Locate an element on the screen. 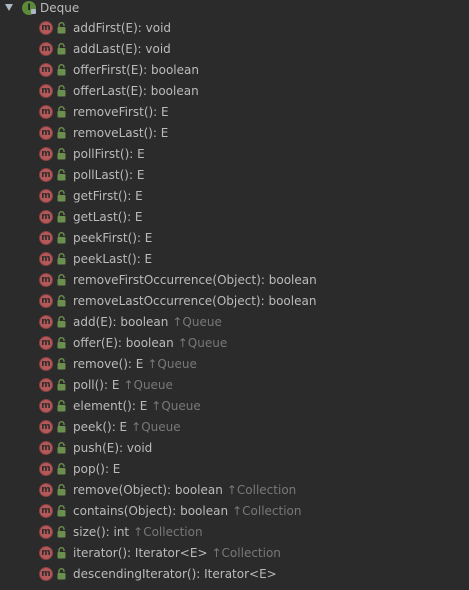 This screenshot has height=590, width=469. method-item: m getFirst(): E is located at coordinates (234, 196).